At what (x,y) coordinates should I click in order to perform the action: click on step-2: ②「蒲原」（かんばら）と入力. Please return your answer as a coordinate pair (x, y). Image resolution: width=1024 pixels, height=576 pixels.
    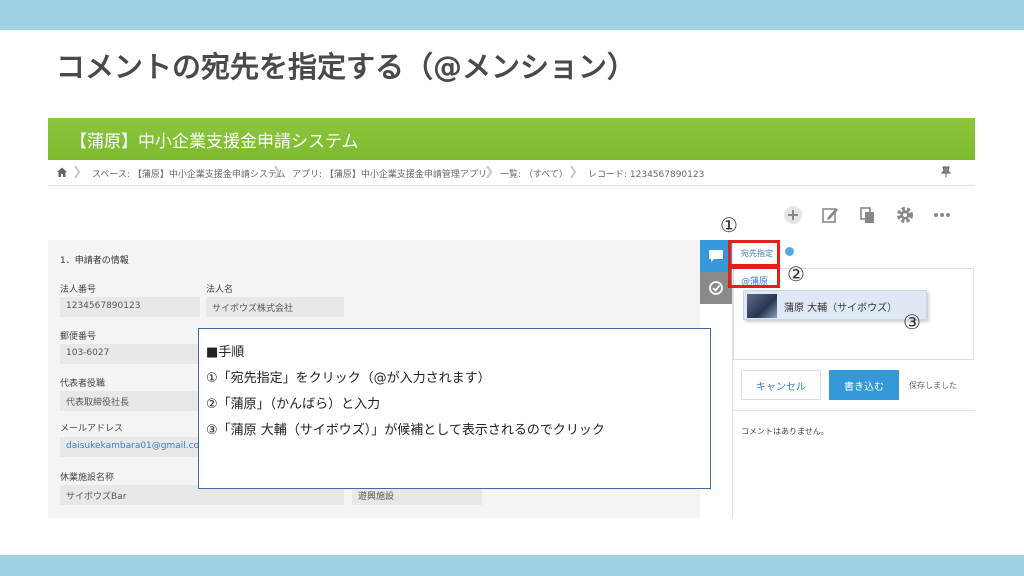
    Looking at the image, I should click on (293, 404).